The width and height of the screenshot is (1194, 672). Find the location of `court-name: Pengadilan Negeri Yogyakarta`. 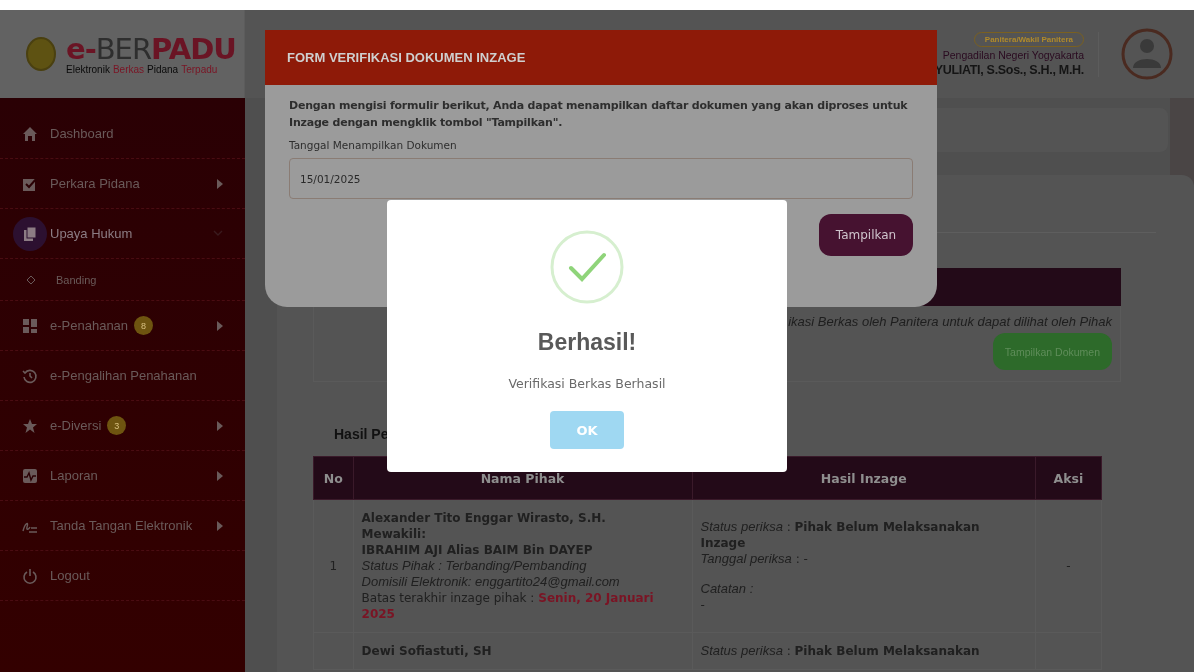

court-name: Pengadilan Negeri Yogyakarta is located at coordinates (1013, 54).